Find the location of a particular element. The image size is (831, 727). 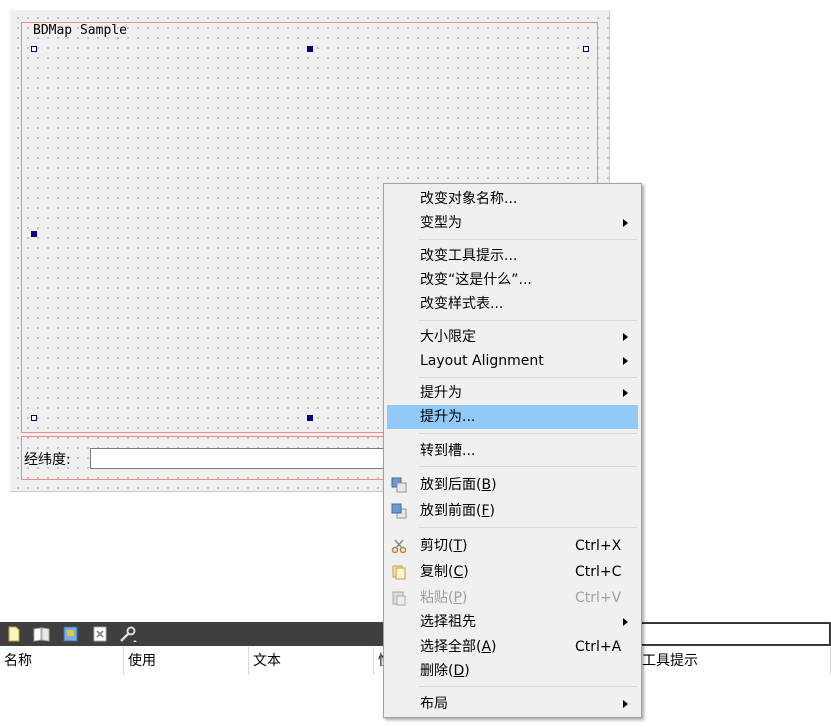

menu-item-morph-into: 变型为 is located at coordinates (512, 223).